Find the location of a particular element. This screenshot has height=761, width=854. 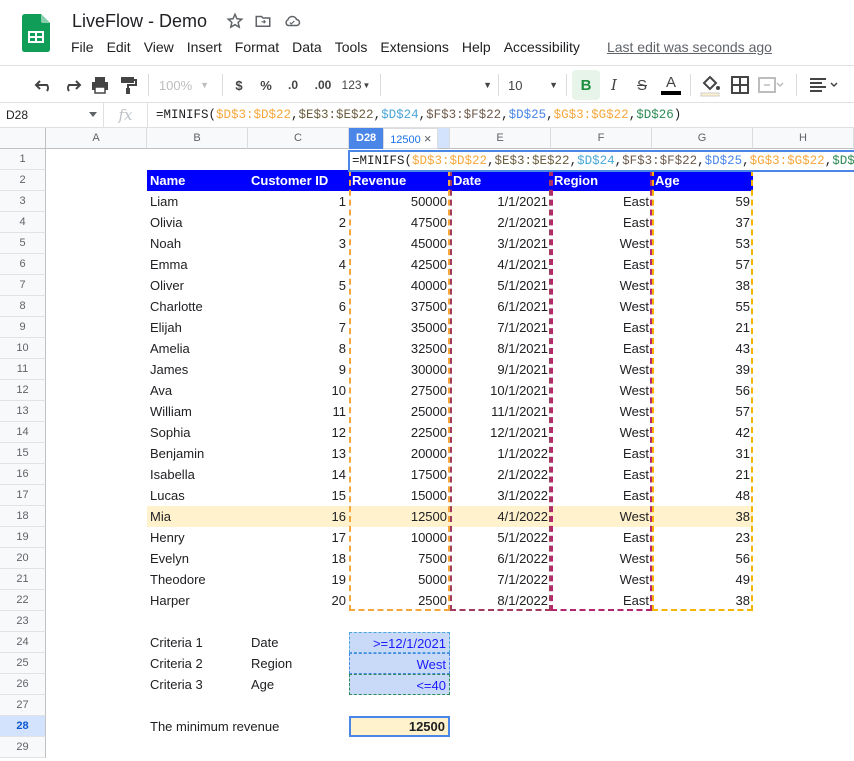

table-cell: James is located at coordinates (197, 369).